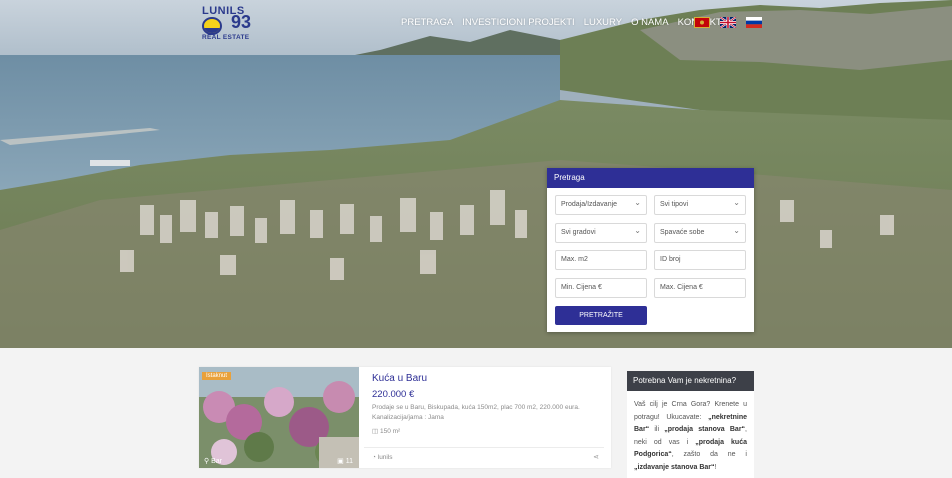 This screenshot has height=478, width=952. What do you see at coordinates (603, 22) in the screenshot?
I see `nav-item-luxury: LUXURY` at bounding box center [603, 22].